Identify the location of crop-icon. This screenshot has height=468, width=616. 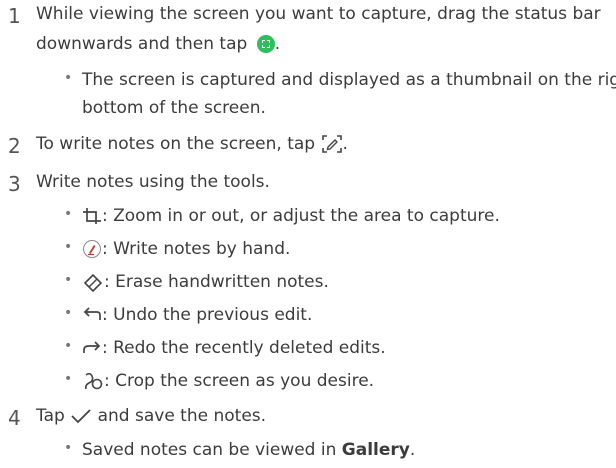
(92, 216).